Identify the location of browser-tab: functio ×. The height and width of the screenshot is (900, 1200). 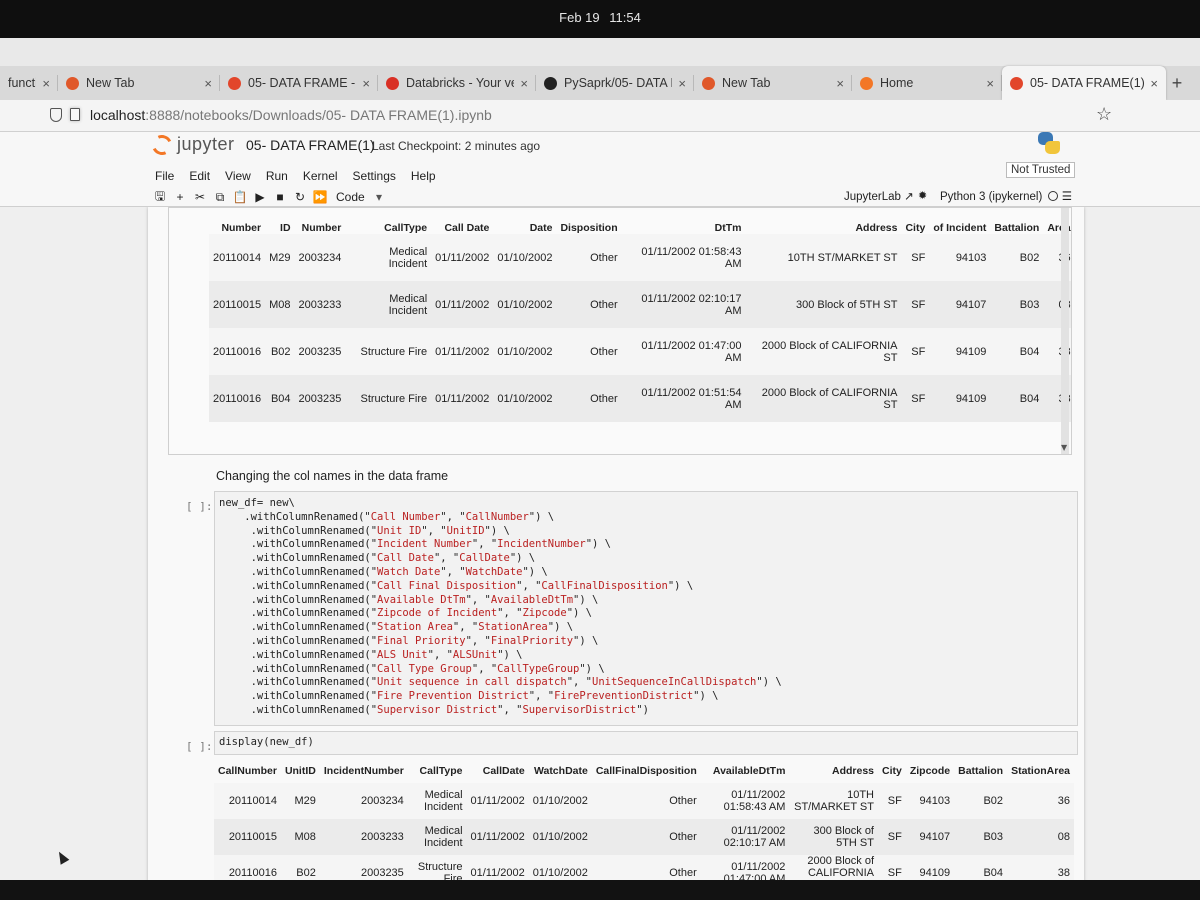
(29, 83).